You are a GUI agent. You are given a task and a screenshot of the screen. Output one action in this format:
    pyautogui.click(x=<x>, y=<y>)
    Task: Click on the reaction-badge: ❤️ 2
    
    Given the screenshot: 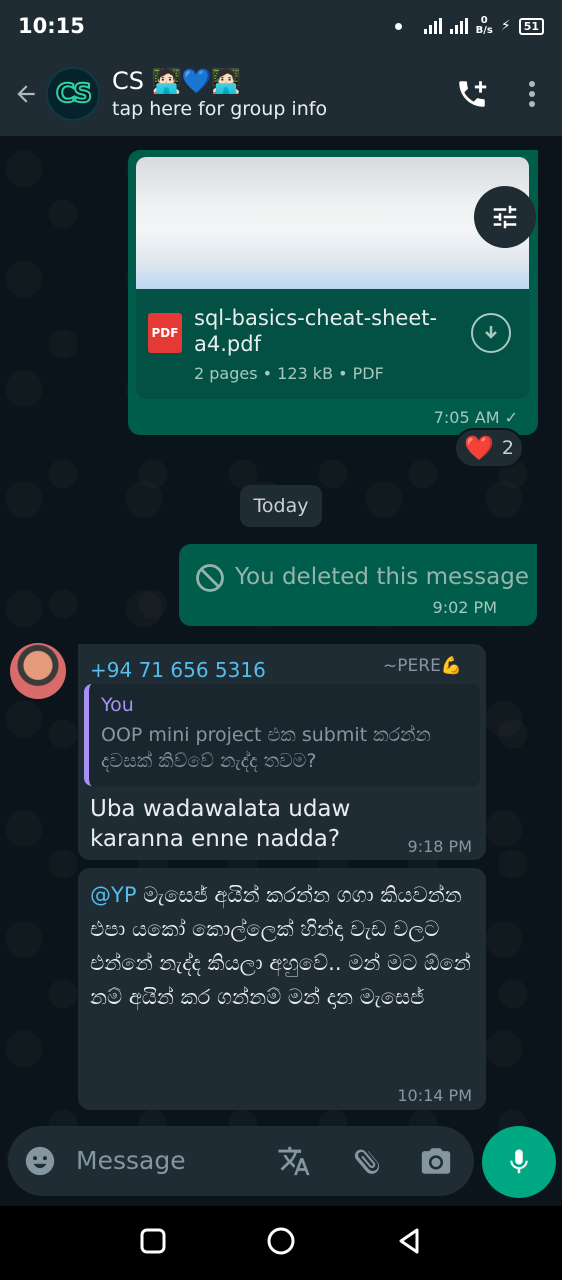 What is the action you would take?
    pyautogui.click(x=489, y=448)
    